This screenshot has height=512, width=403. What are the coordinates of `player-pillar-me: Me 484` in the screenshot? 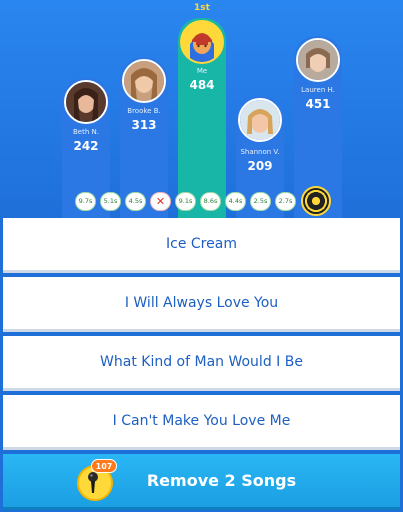 It's located at (202, 118).